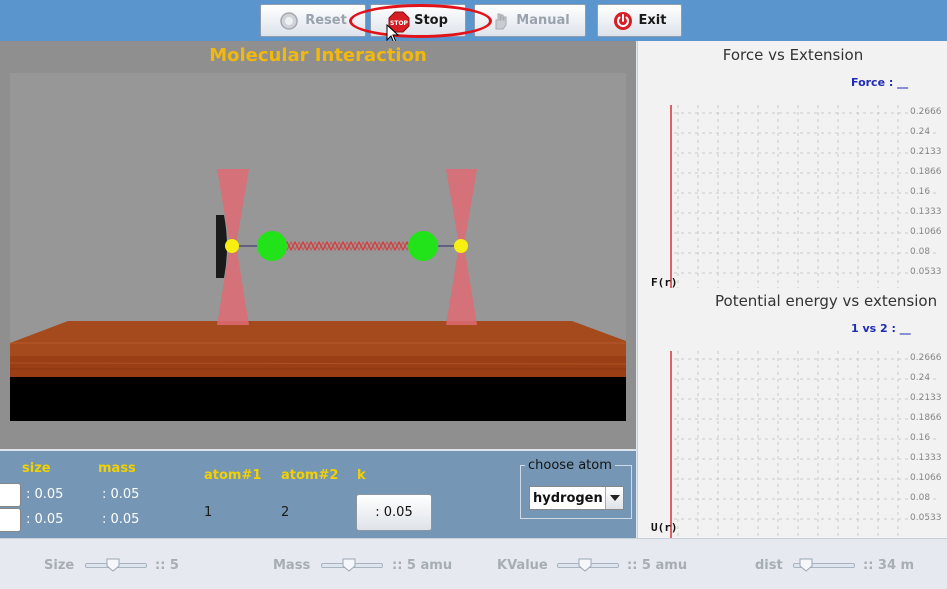 This screenshot has width=947, height=589. Describe the element at coordinates (889, 565) in the screenshot. I see `dist-slider-value: :: 34 m` at that location.